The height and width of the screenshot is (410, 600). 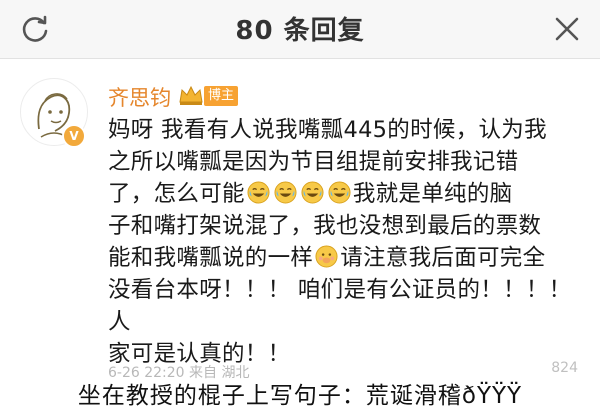 What do you see at coordinates (211, 258) in the screenshot?
I see `content-text: 能和我嘴瓢说的一样` at bounding box center [211, 258].